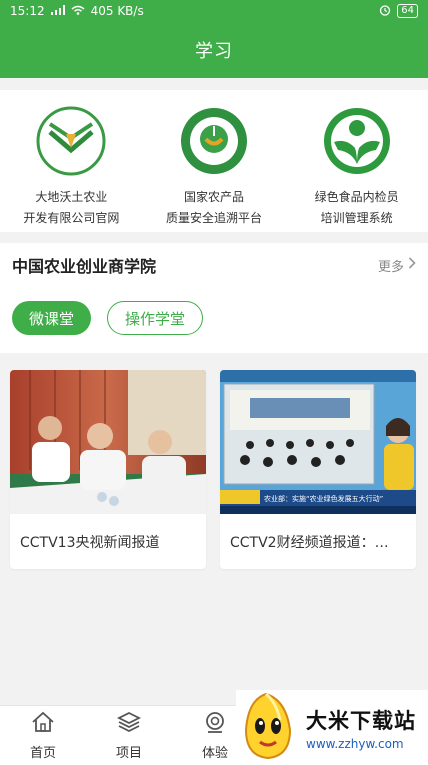  What do you see at coordinates (84, 266) in the screenshot?
I see `section-title: 中国农业创业商学院` at bounding box center [84, 266].